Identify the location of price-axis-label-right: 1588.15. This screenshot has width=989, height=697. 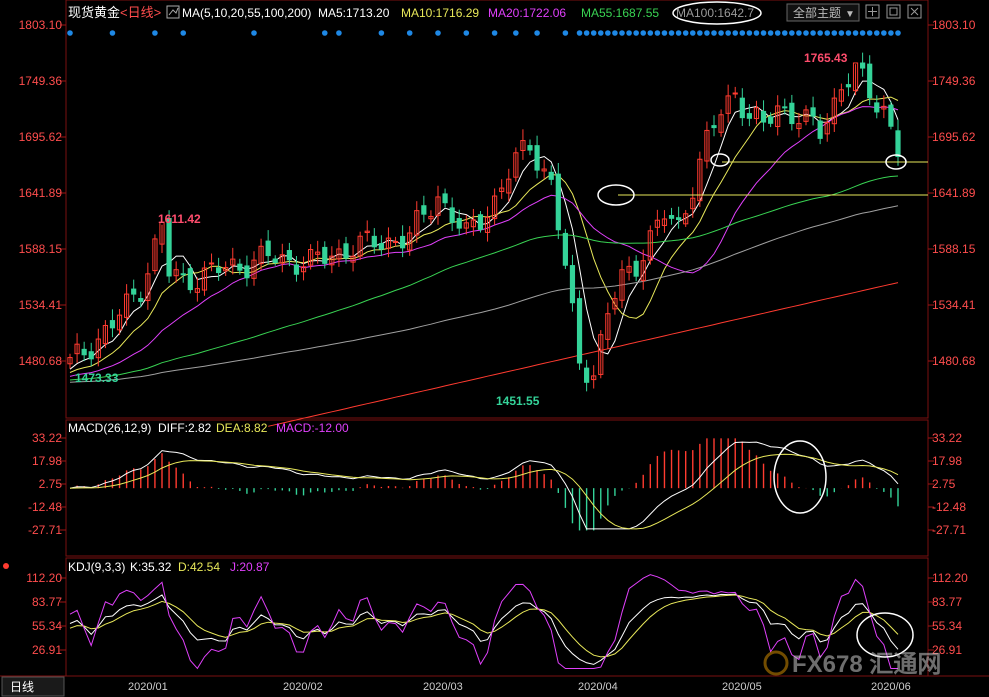
(954, 249).